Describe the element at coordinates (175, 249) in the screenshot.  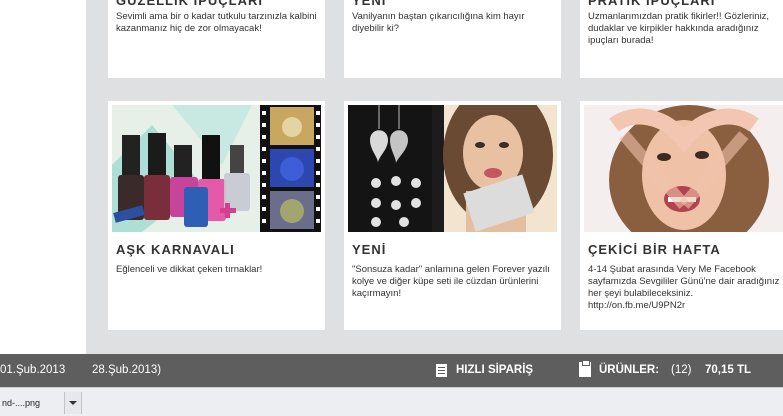
I see `card-title: AŞK KARNAVALI` at that location.